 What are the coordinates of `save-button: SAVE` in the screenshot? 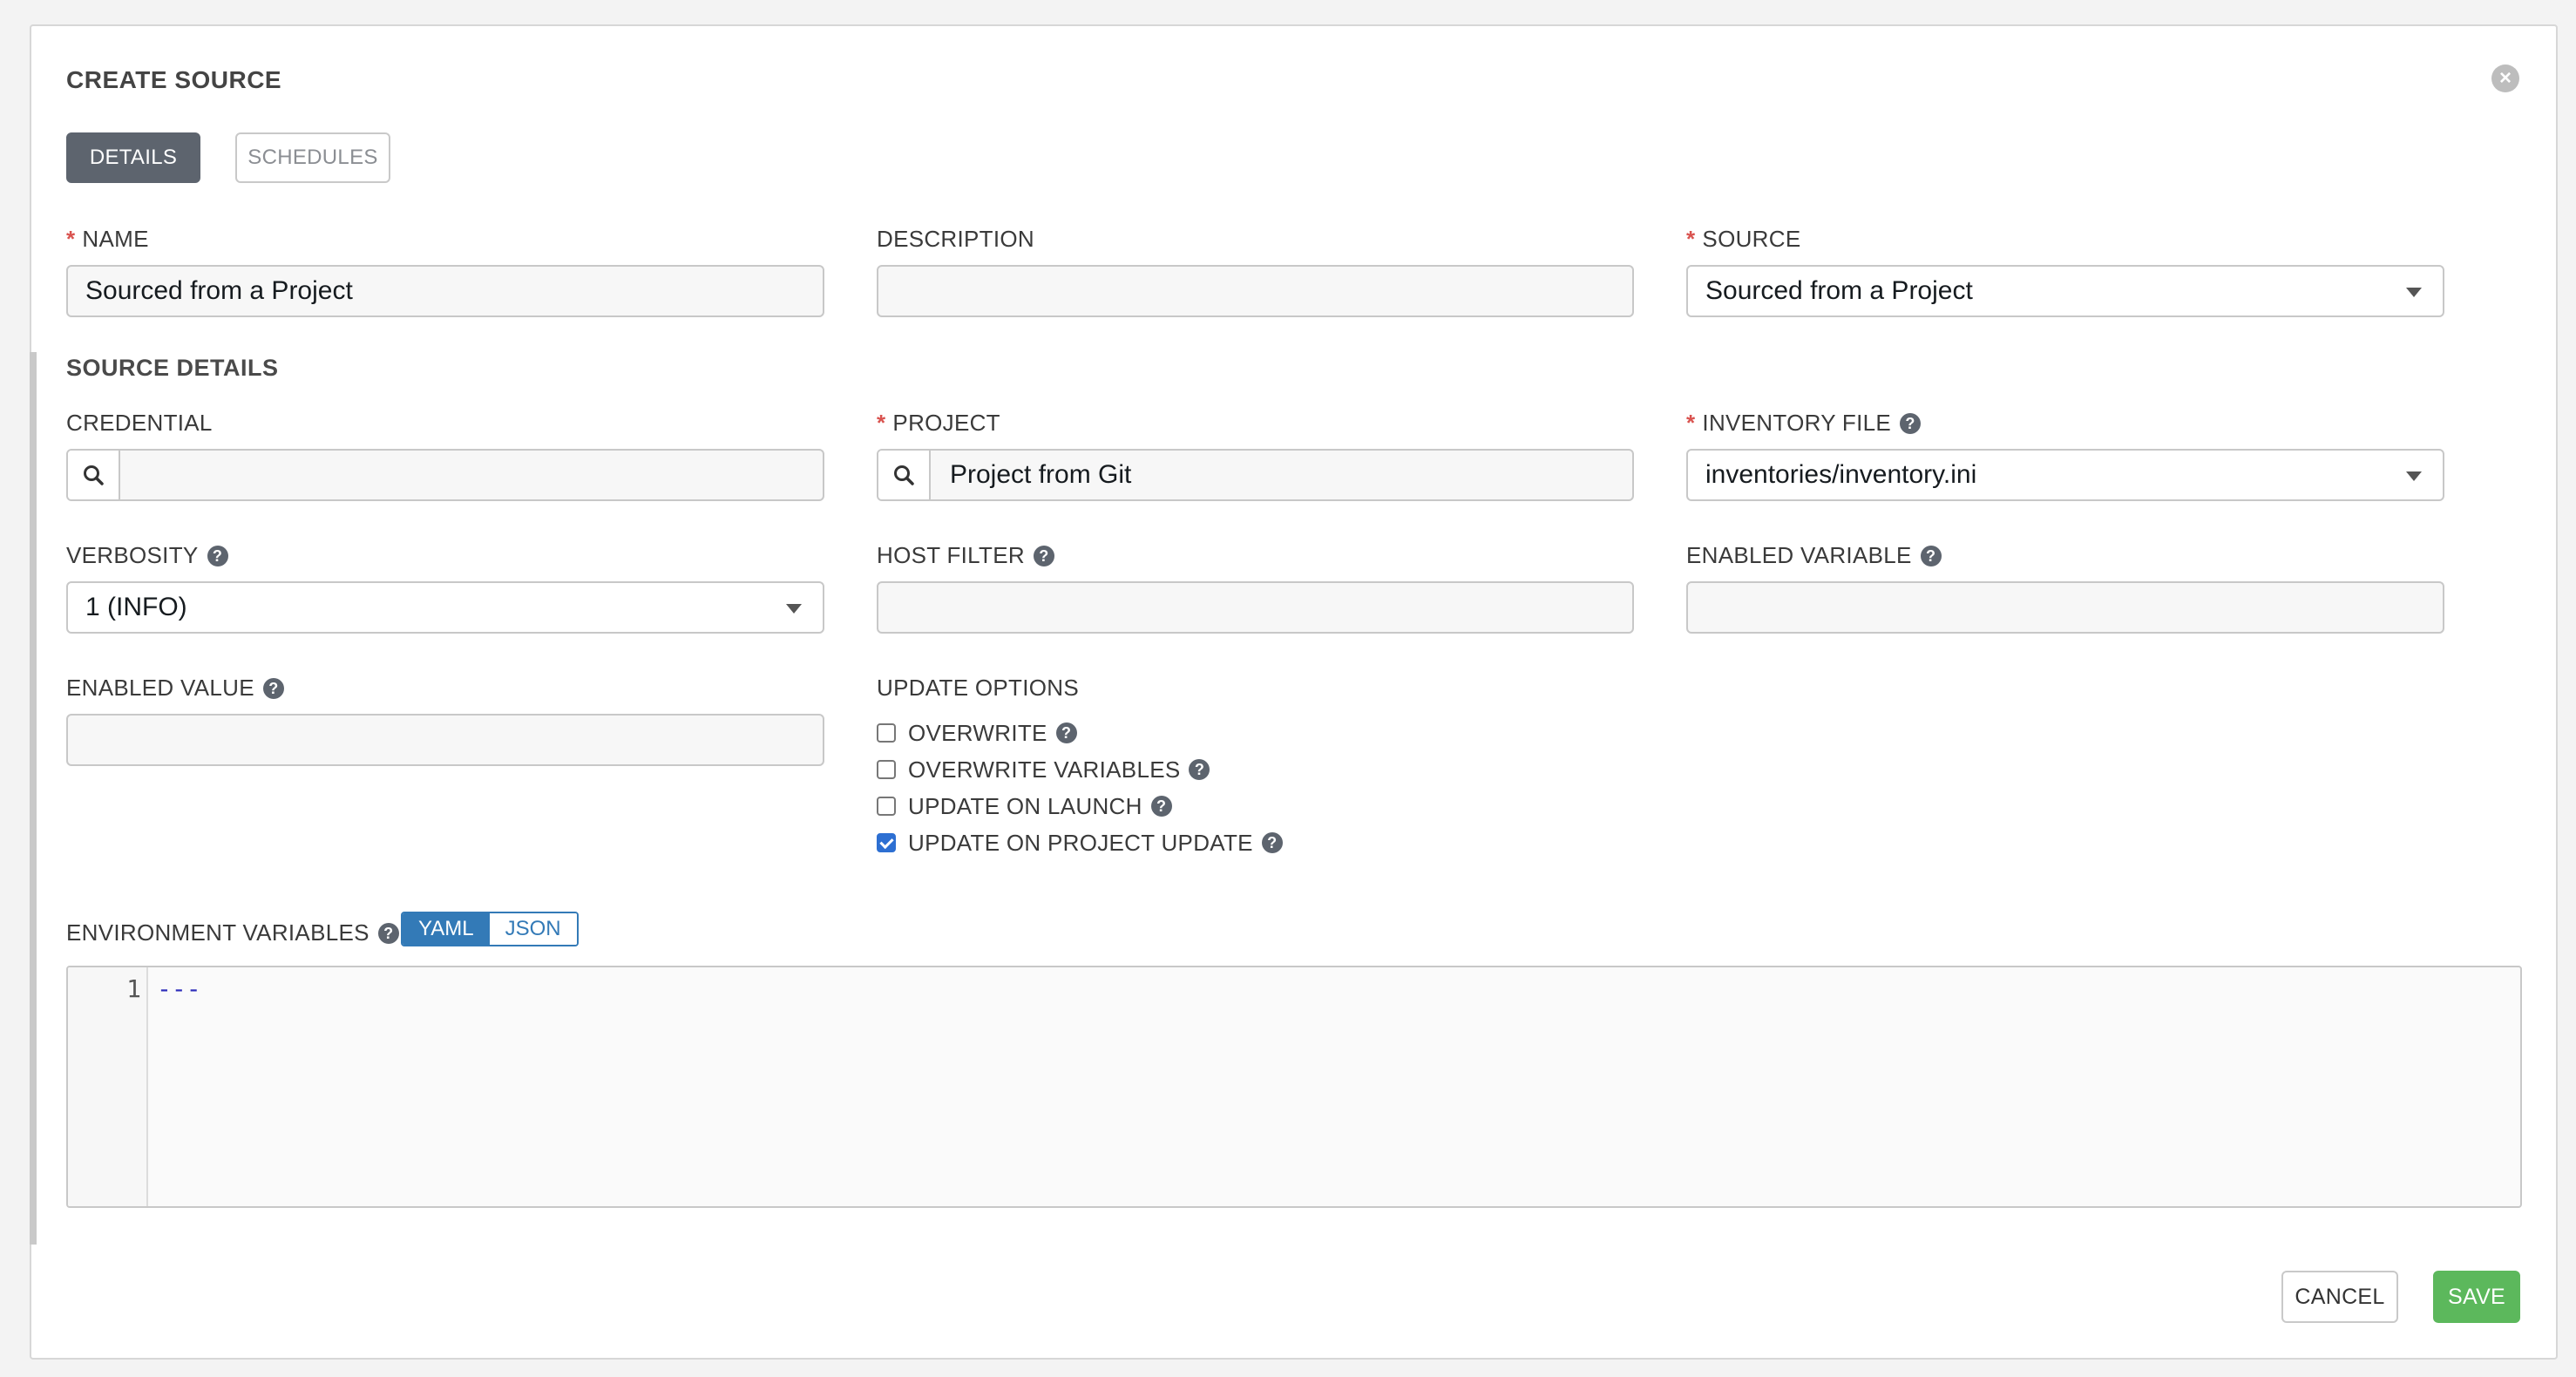 It's located at (2477, 1297).